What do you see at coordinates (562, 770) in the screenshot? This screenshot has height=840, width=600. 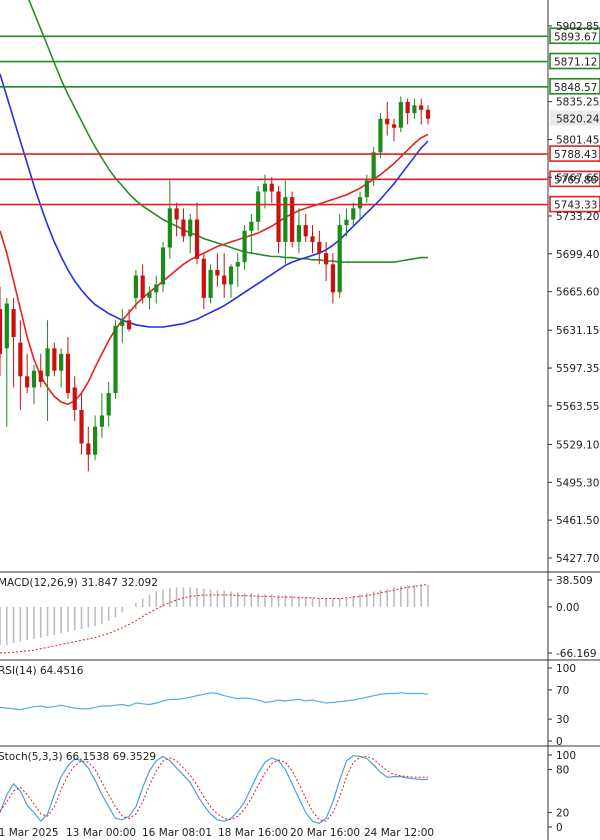 I see `stoch-tick-label: 80` at bounding box center [562, 770].